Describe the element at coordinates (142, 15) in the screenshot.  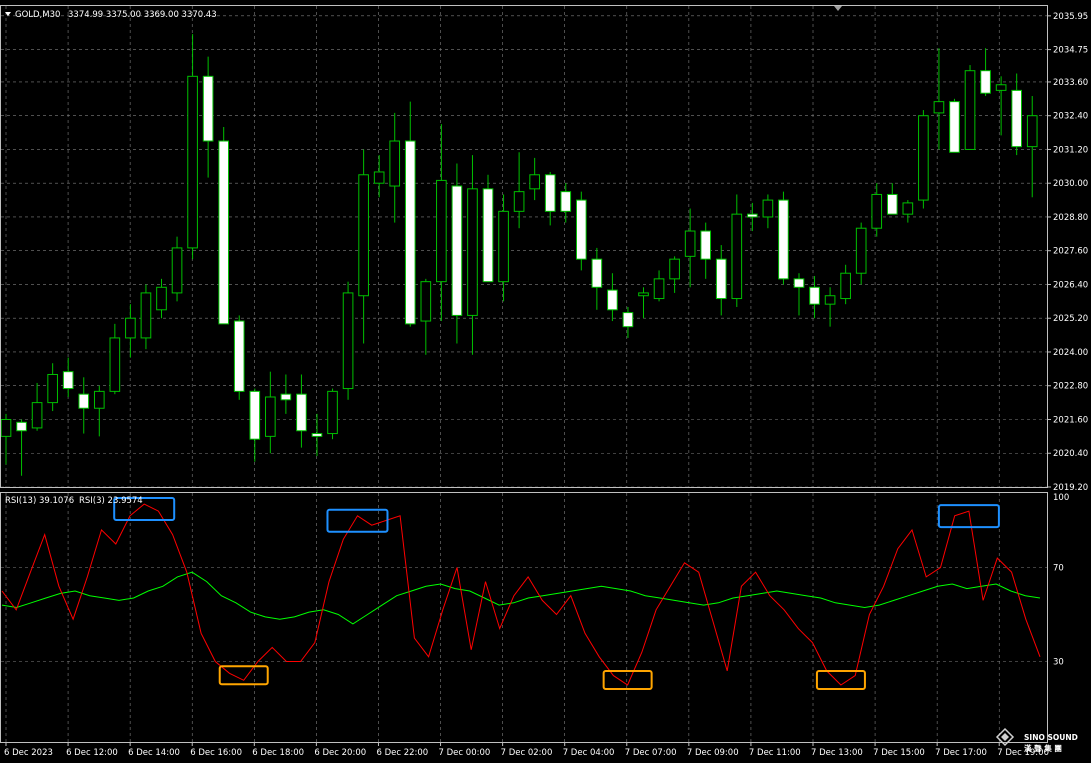
I see `ohlc-label: 3374.99 3375.00 3369.00 3370.43` at that location.